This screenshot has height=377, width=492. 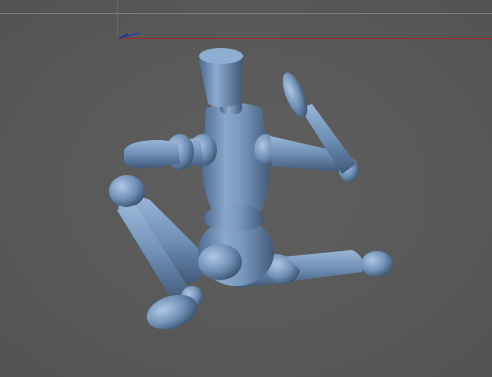 I want to click on torso, so click(x=236, y=167).